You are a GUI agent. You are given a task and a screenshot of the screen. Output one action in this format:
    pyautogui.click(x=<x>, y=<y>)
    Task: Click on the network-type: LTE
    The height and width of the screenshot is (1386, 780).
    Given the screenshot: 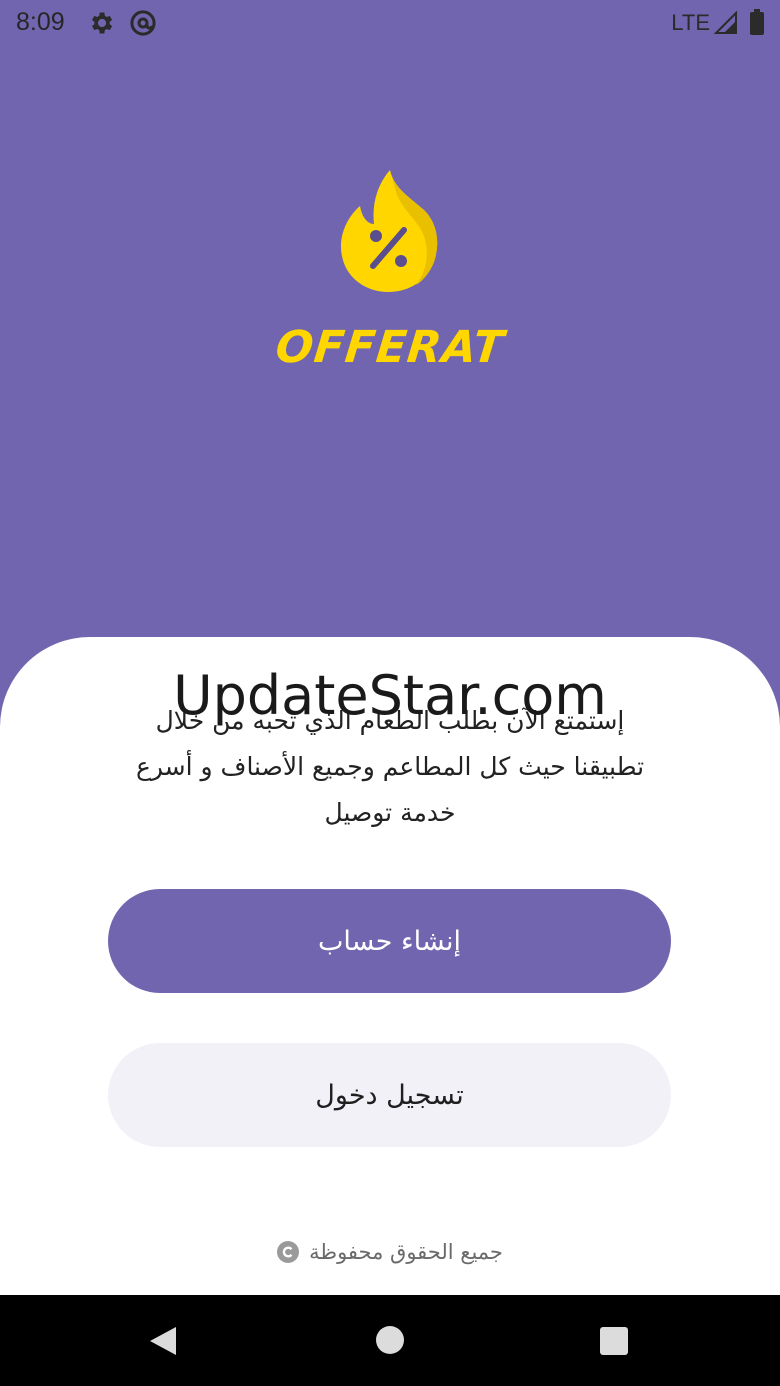 What is the action you would take?
    pyautogui.click(x=690, y=22)
    